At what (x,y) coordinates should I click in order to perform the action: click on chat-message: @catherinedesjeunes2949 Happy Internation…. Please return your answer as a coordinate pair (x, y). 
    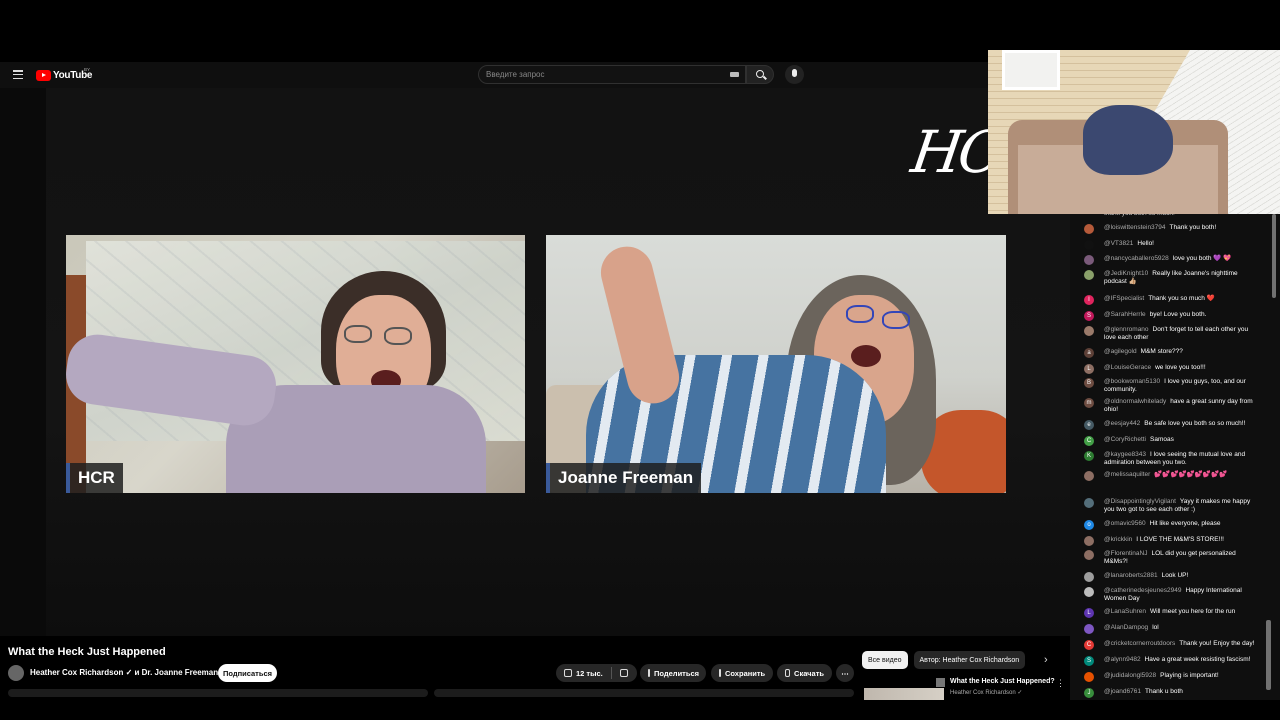
    Looking at the image, I should click on (1172, 595).